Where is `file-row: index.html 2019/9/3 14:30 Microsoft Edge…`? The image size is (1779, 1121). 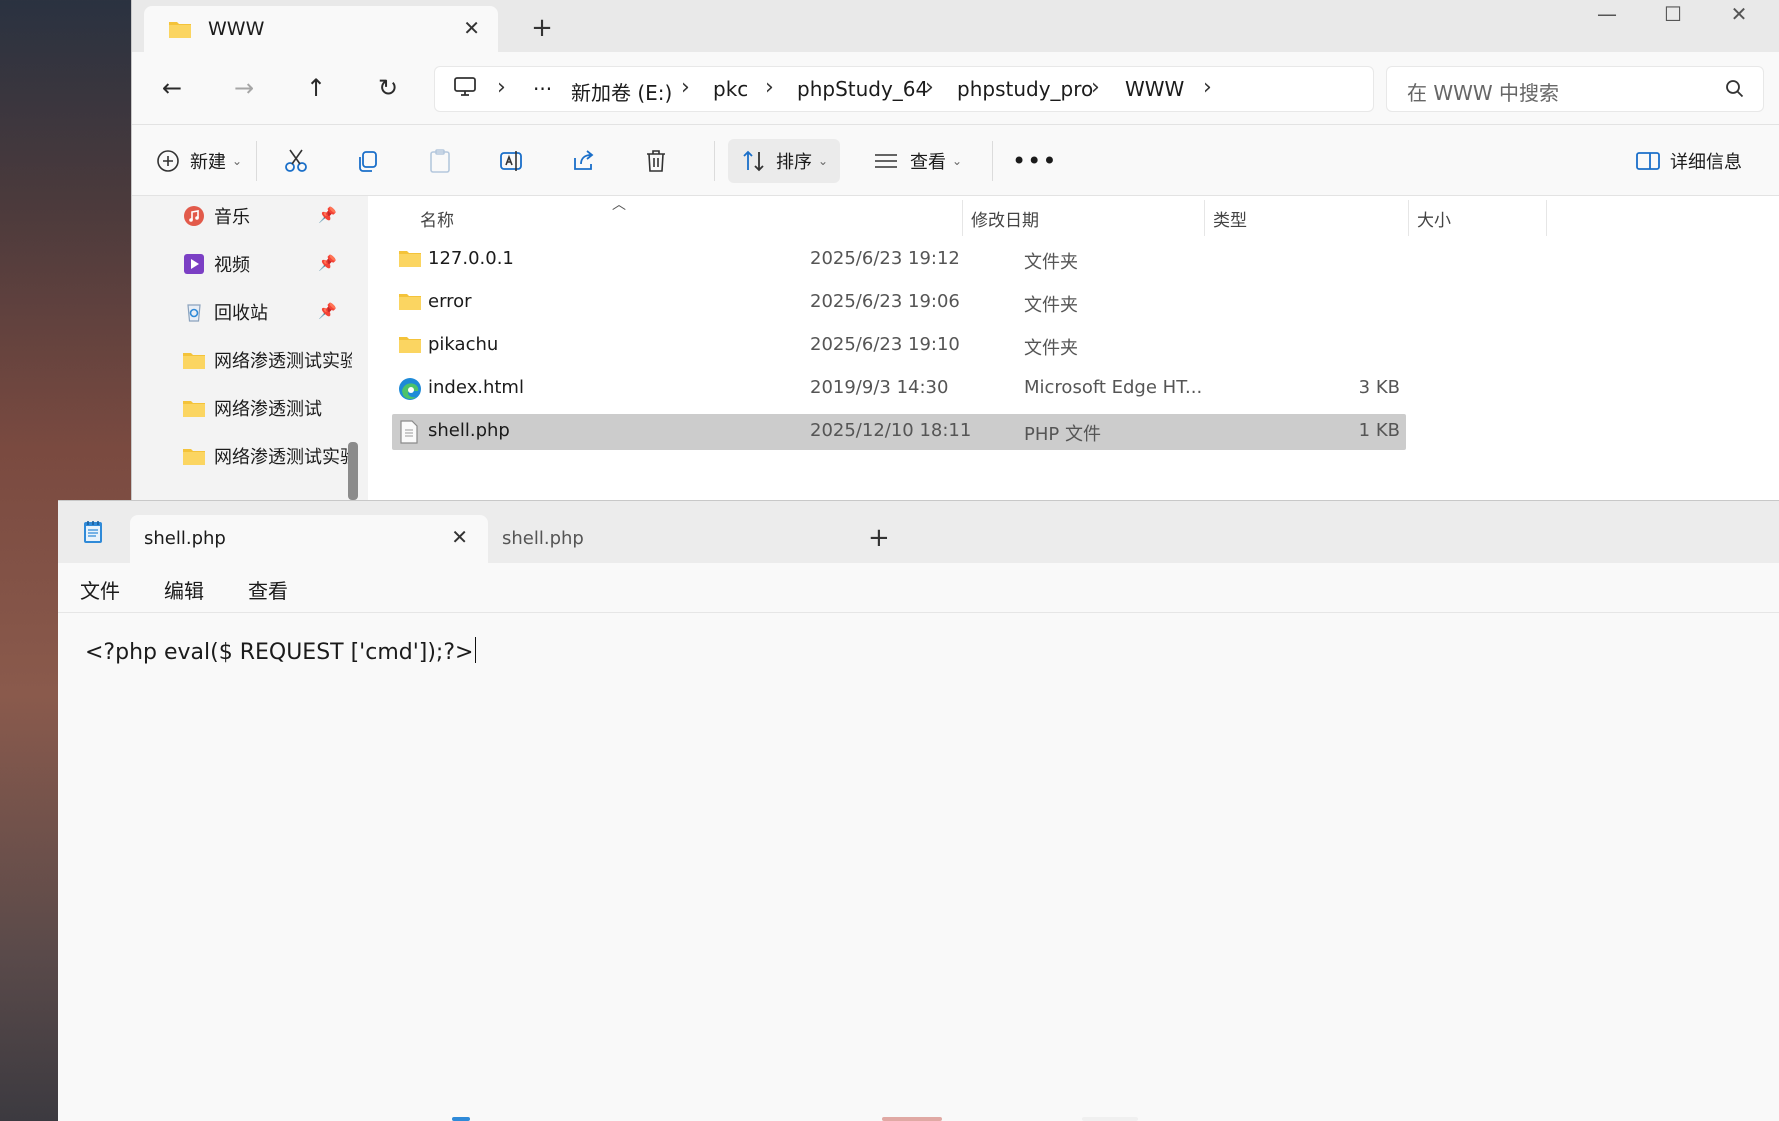 file-row: index.html 2019/9/3 14:30 Microsoft Edge… is located at coordinates (899, 389).